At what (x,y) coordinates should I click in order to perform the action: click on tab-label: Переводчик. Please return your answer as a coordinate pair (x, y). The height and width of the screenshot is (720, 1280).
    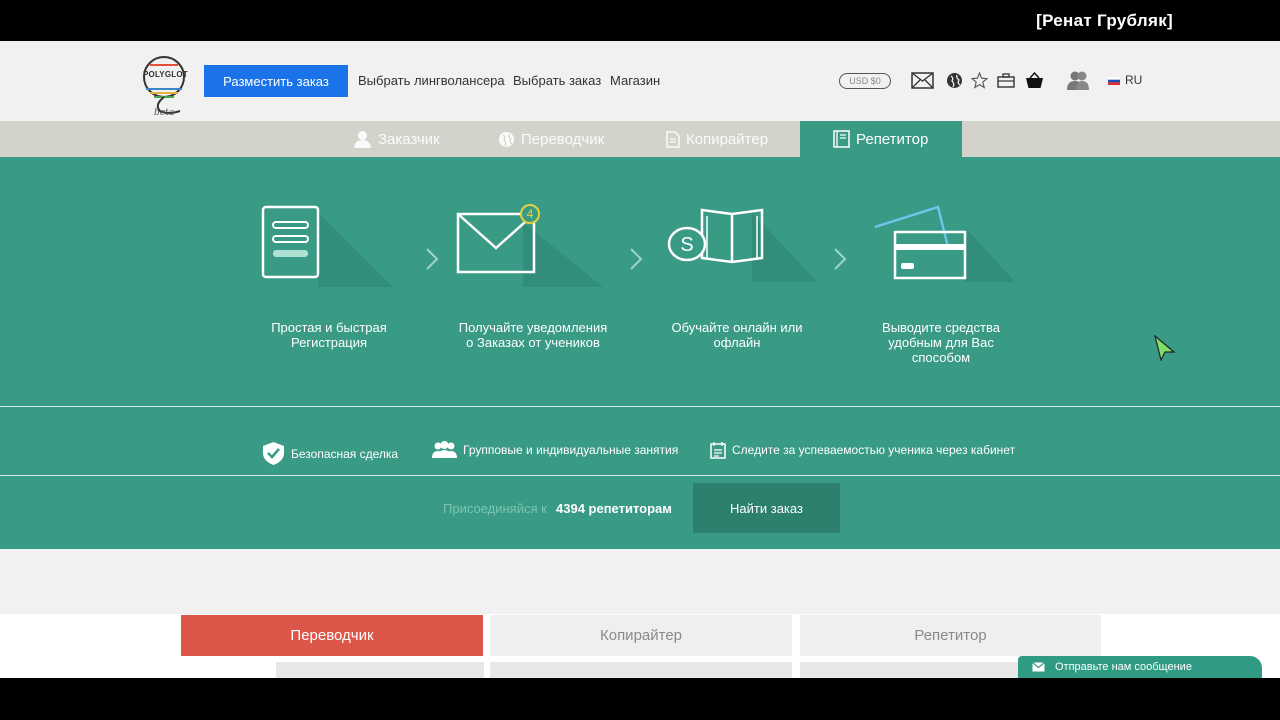
    Looking at the image, I should click on (563, 139).